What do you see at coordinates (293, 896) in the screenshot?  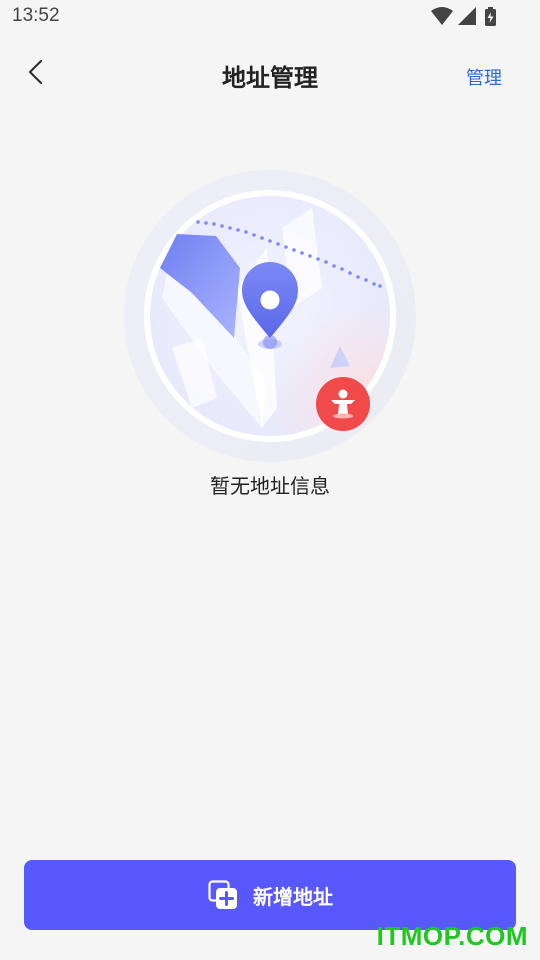 I see `add-address-label: 新增地址` at bounding box center [293, 896].